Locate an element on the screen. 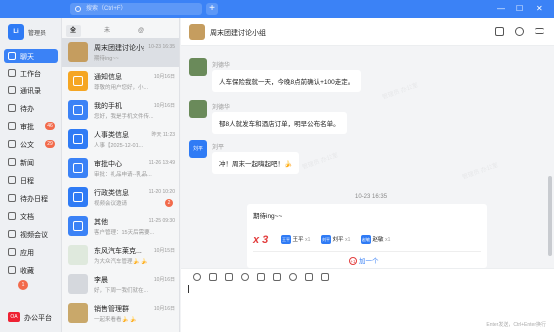  calendar-check-icon is located at coordinates (12, 198).